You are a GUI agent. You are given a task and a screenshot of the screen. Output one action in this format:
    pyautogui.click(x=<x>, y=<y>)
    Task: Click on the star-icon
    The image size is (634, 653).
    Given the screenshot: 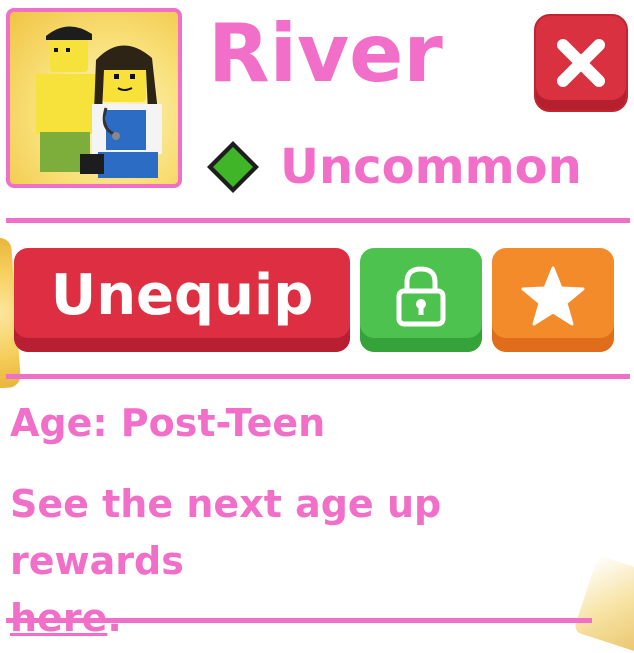 What is the action you would take?
    pyautogui.click(x=553, y=296)
    